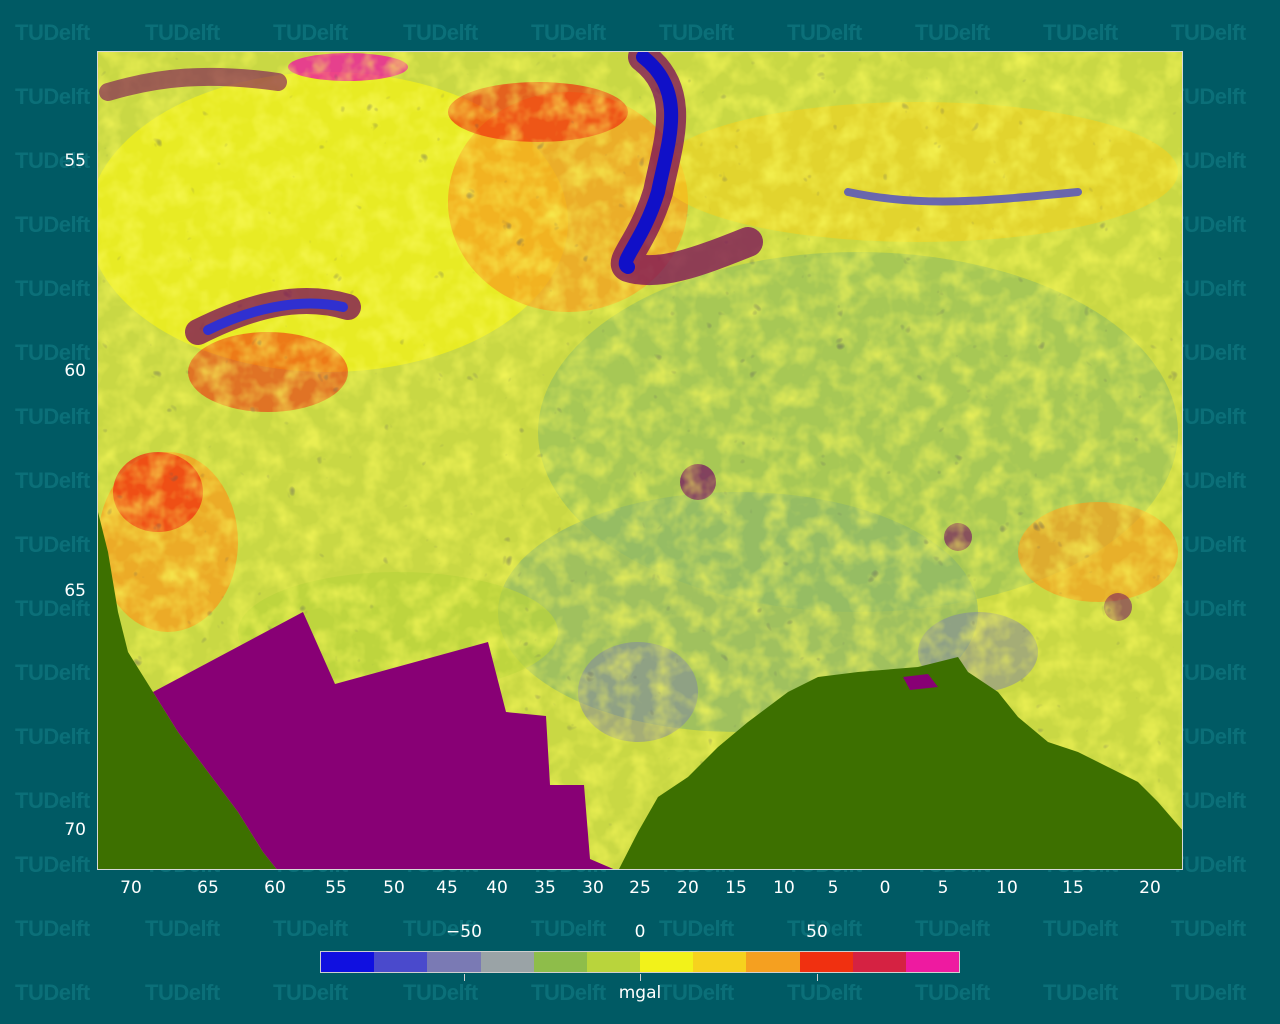  What do you see at coordinates (640, 932) in the screenshot?
I see `colorbar-tick-label: 0` at bounding box center [640, 932].